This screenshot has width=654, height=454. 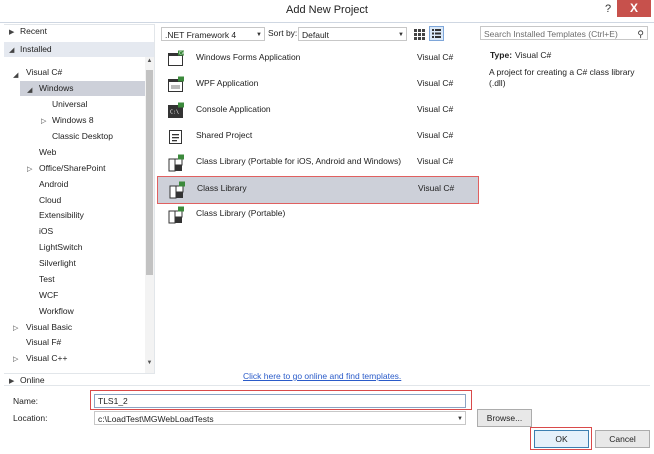 What do you see at coordinates (317, 215) in the screenshot?
I see `template-row: Class Library (Portable)` at bounding box center [317, 215].